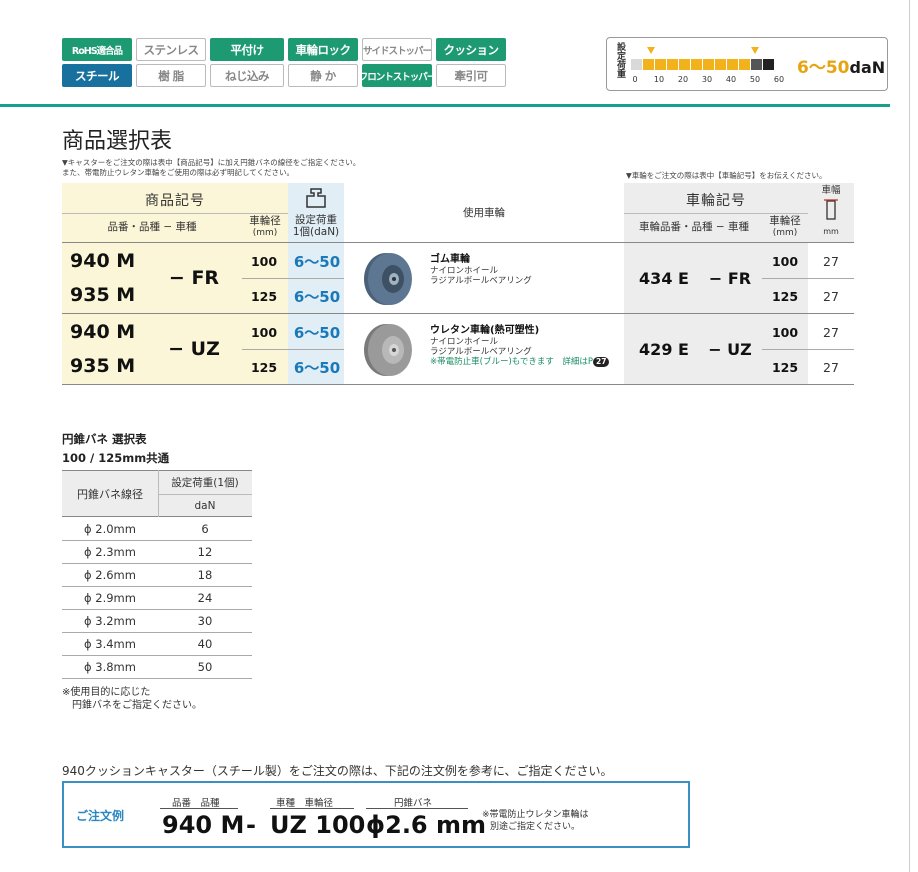  I want to click on feature-tag: ステンレス, so click(171, 49).